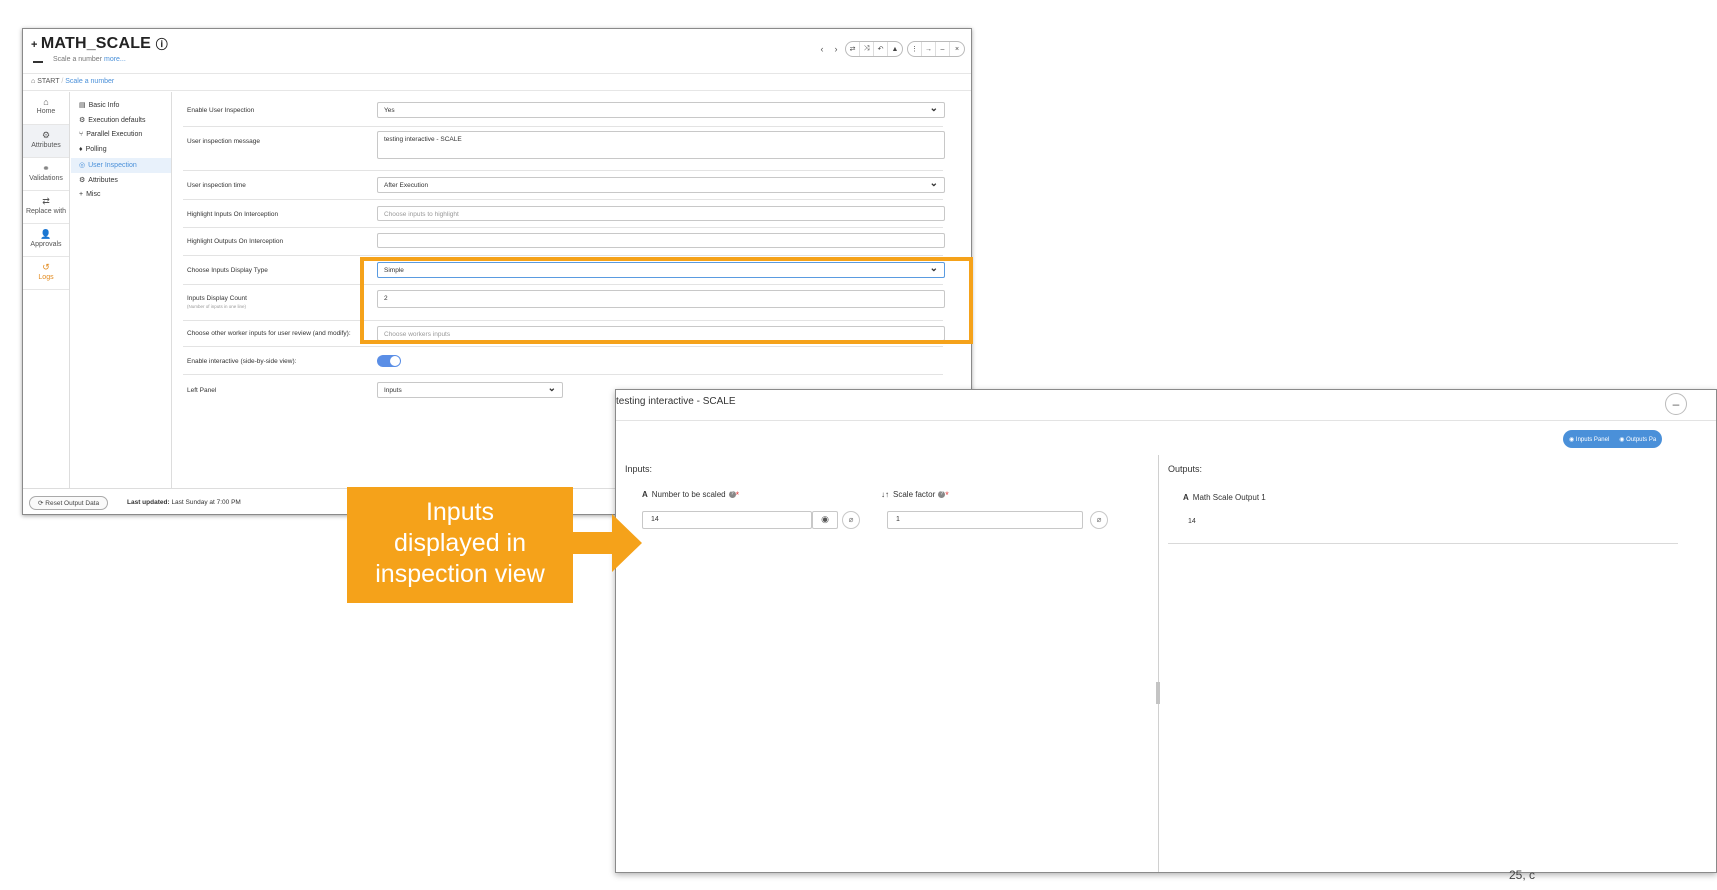 The image size is (1717, 890). Describe the element at coordinates (895, 49) in the screenshot. I see `warning-icon: ▲` at that location.